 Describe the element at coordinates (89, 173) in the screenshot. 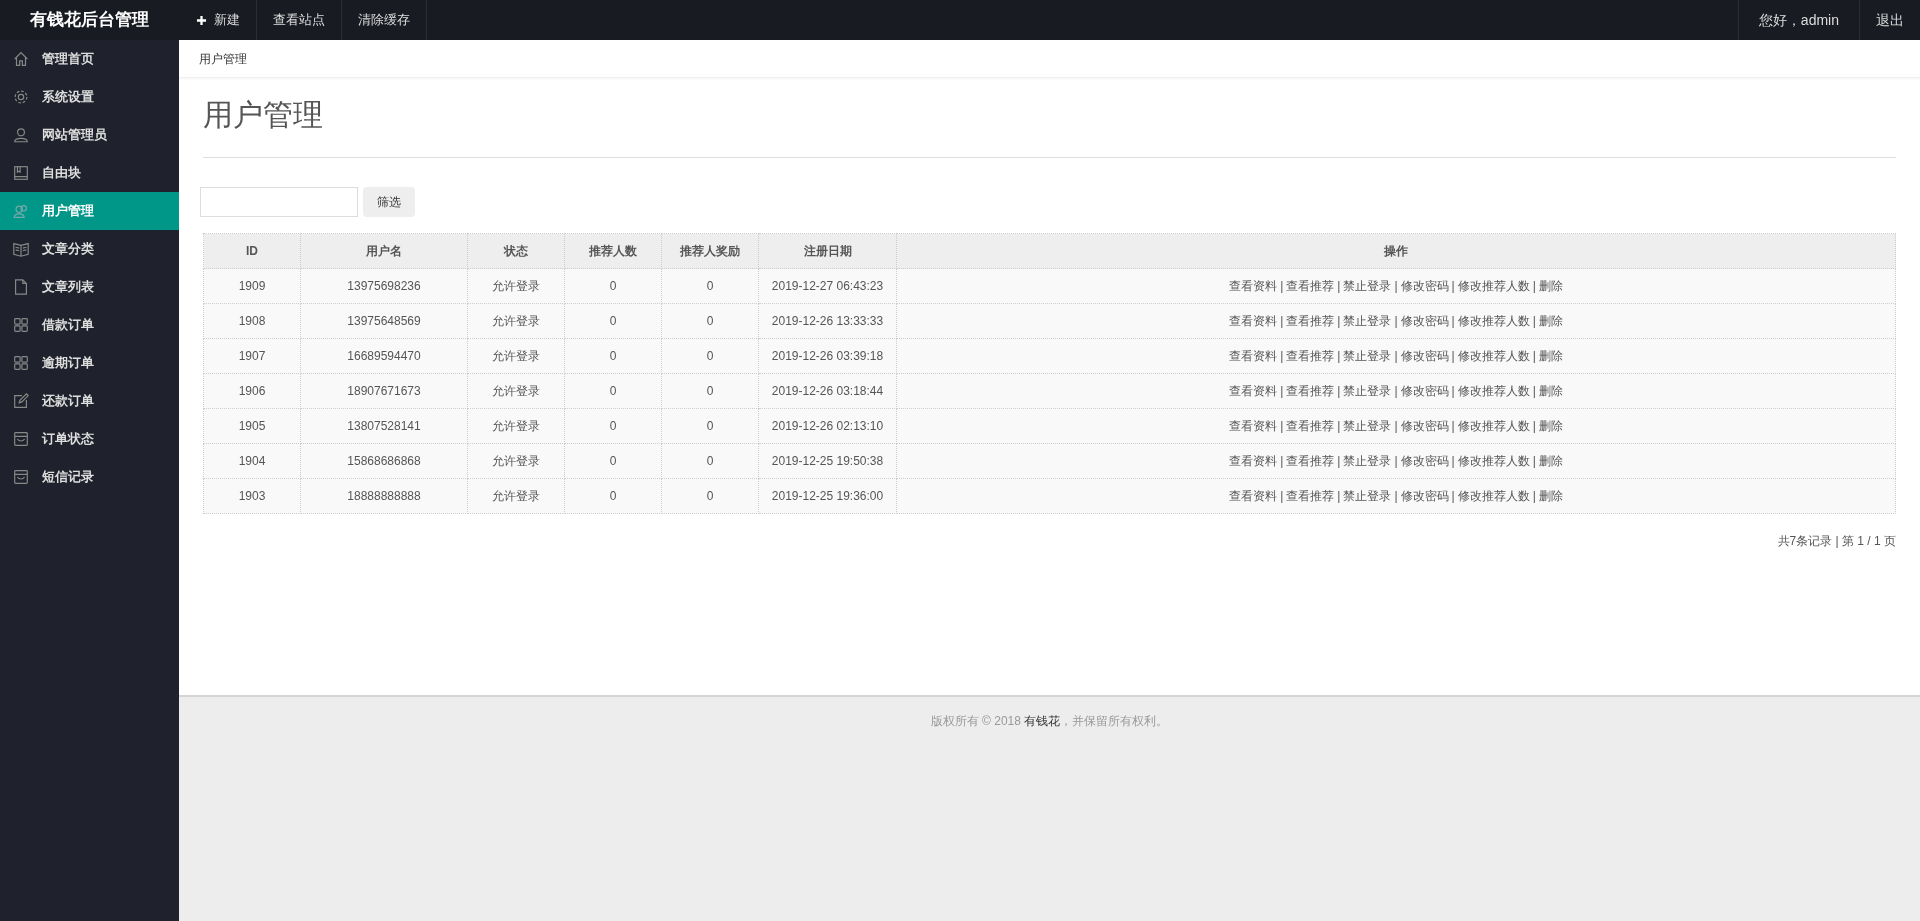

I see `sidebar-item: 自由块` at that location.